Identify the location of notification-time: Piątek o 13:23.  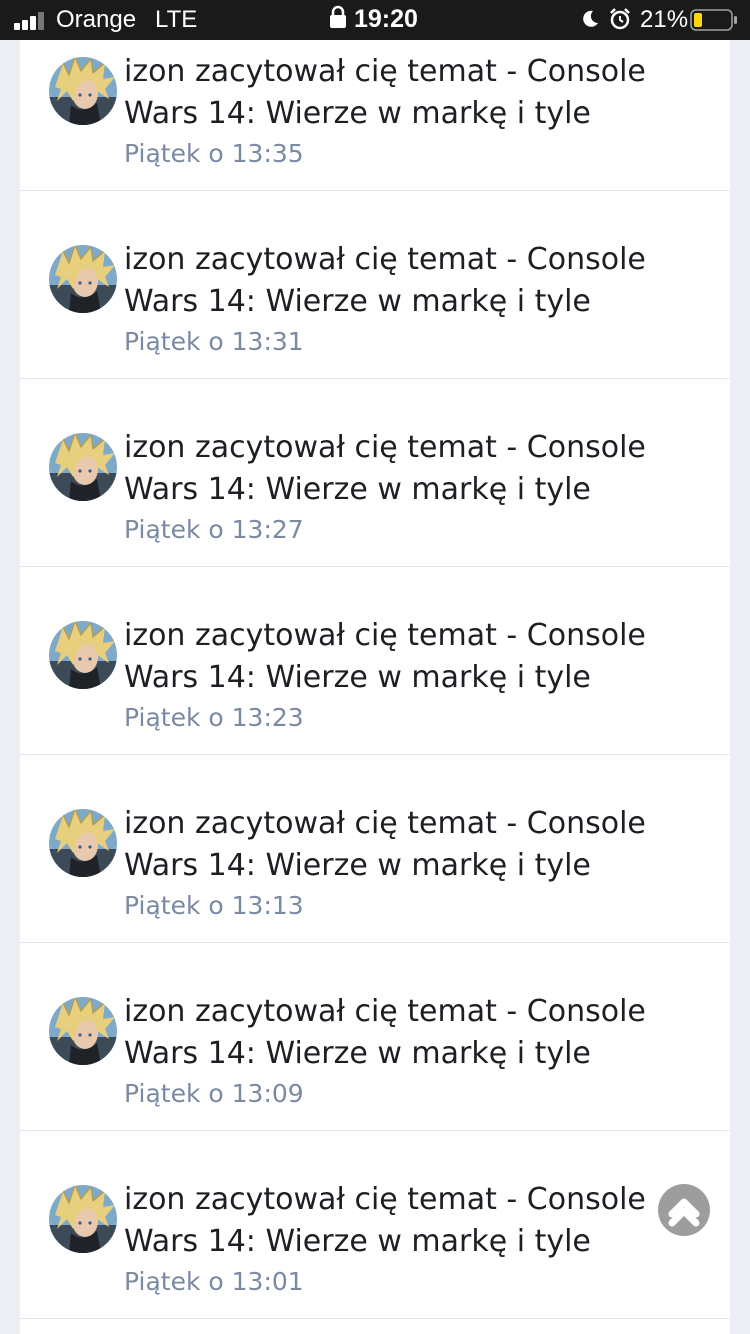
(214, 717).